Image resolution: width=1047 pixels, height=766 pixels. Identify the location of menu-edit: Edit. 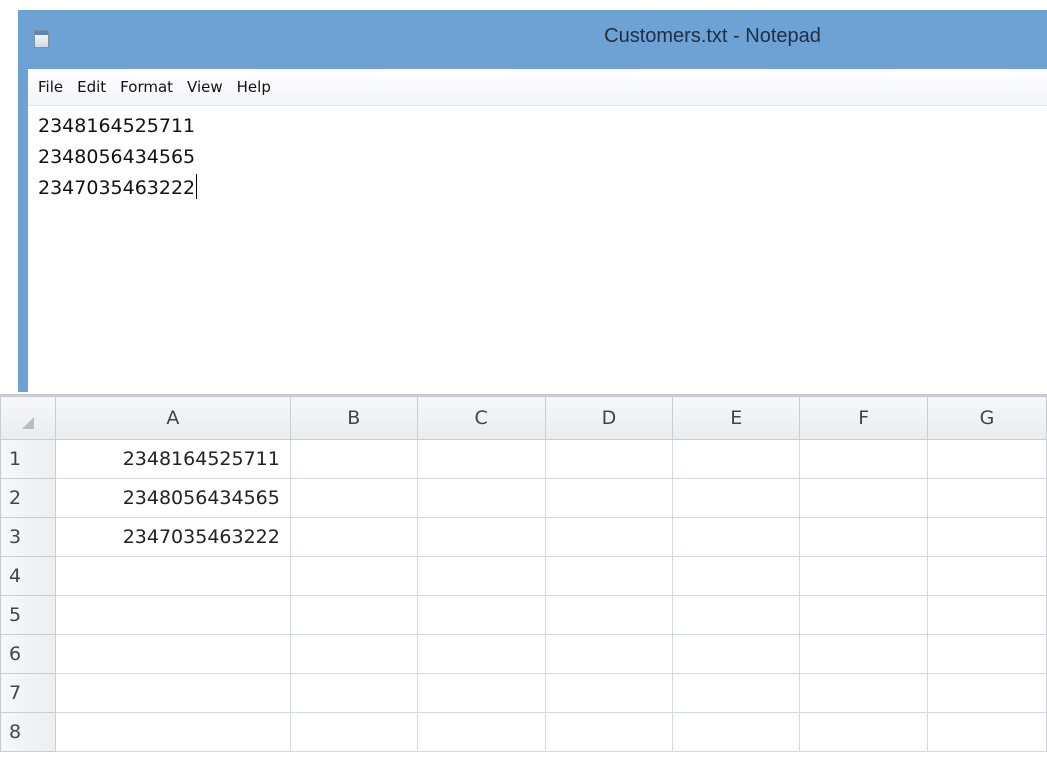
(91, 87).